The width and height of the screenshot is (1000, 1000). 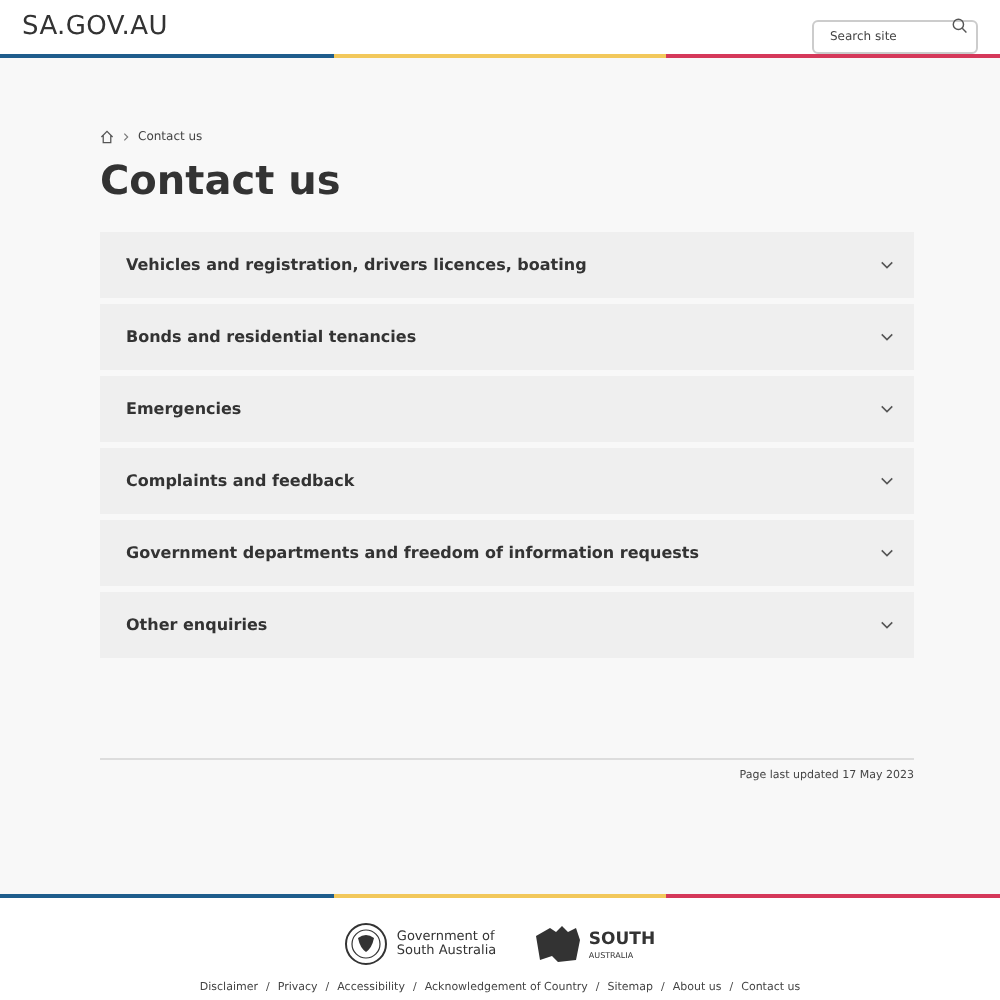 I want to click on brand-logo-text: SOUTH, so click(x=622, y=939).